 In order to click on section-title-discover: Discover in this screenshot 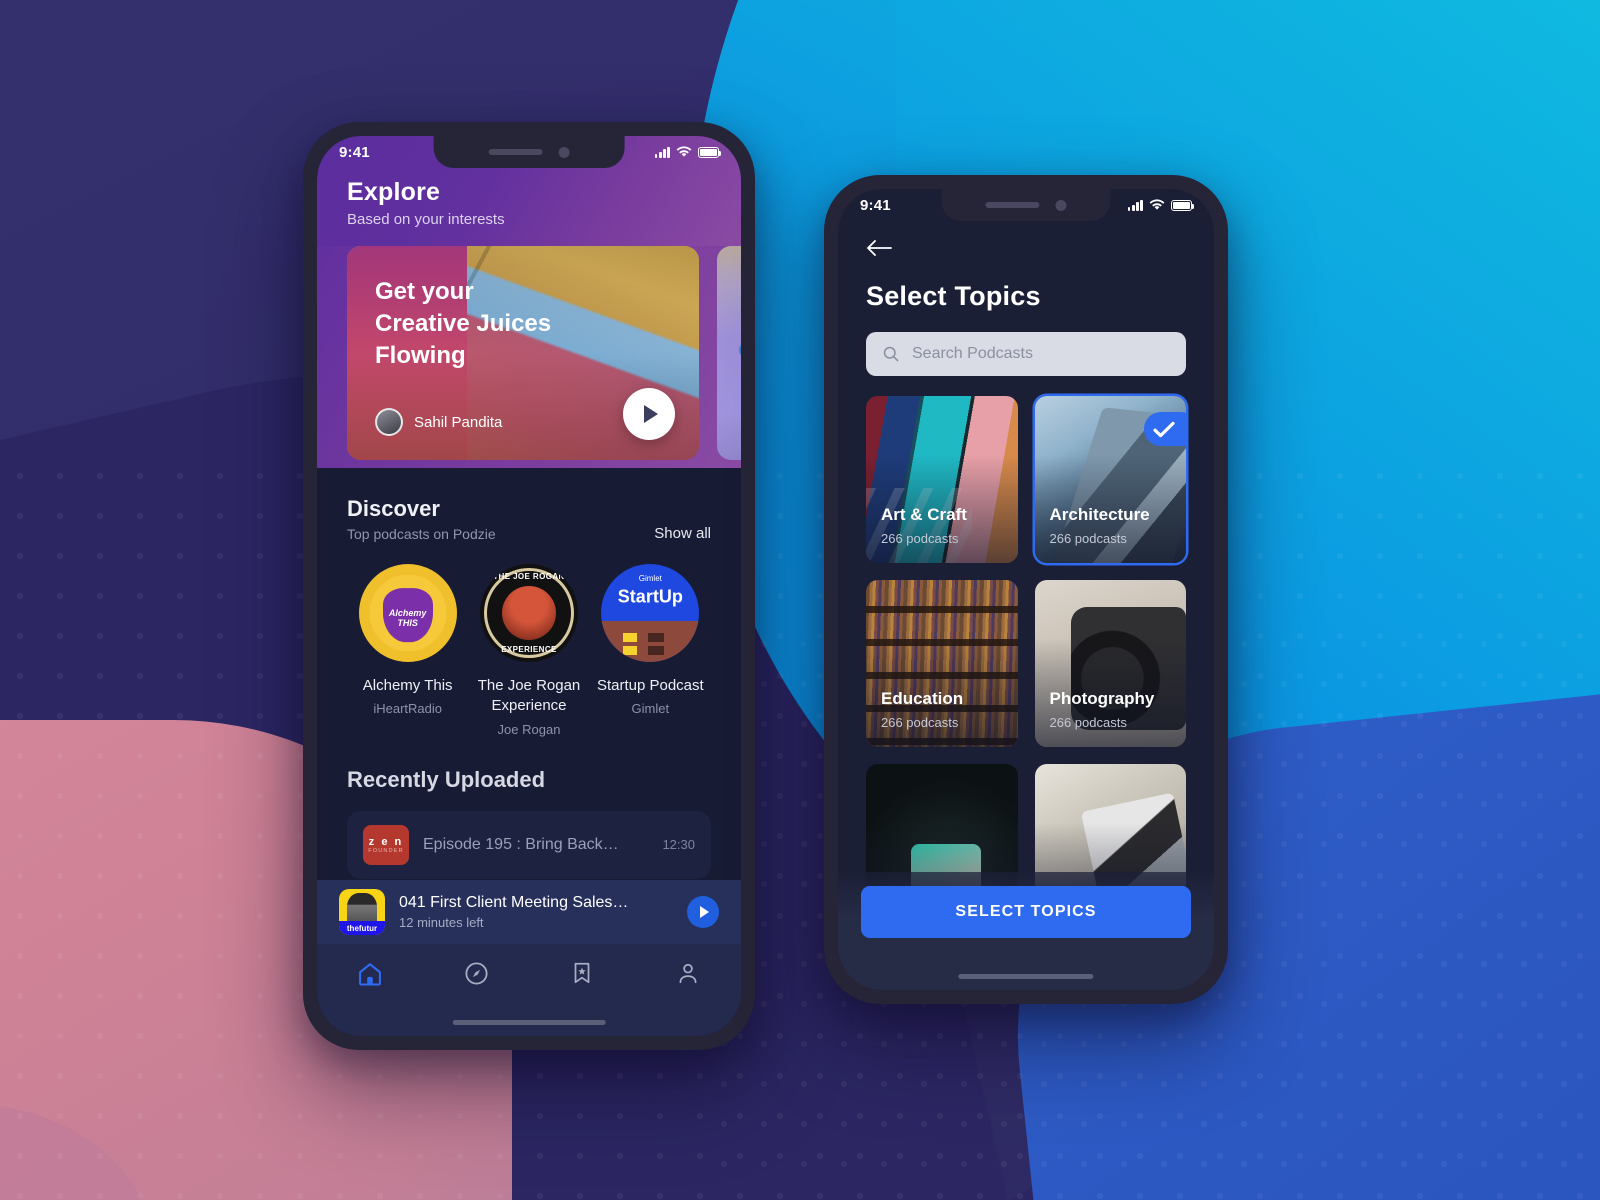, I will do `click(393, 508)`.